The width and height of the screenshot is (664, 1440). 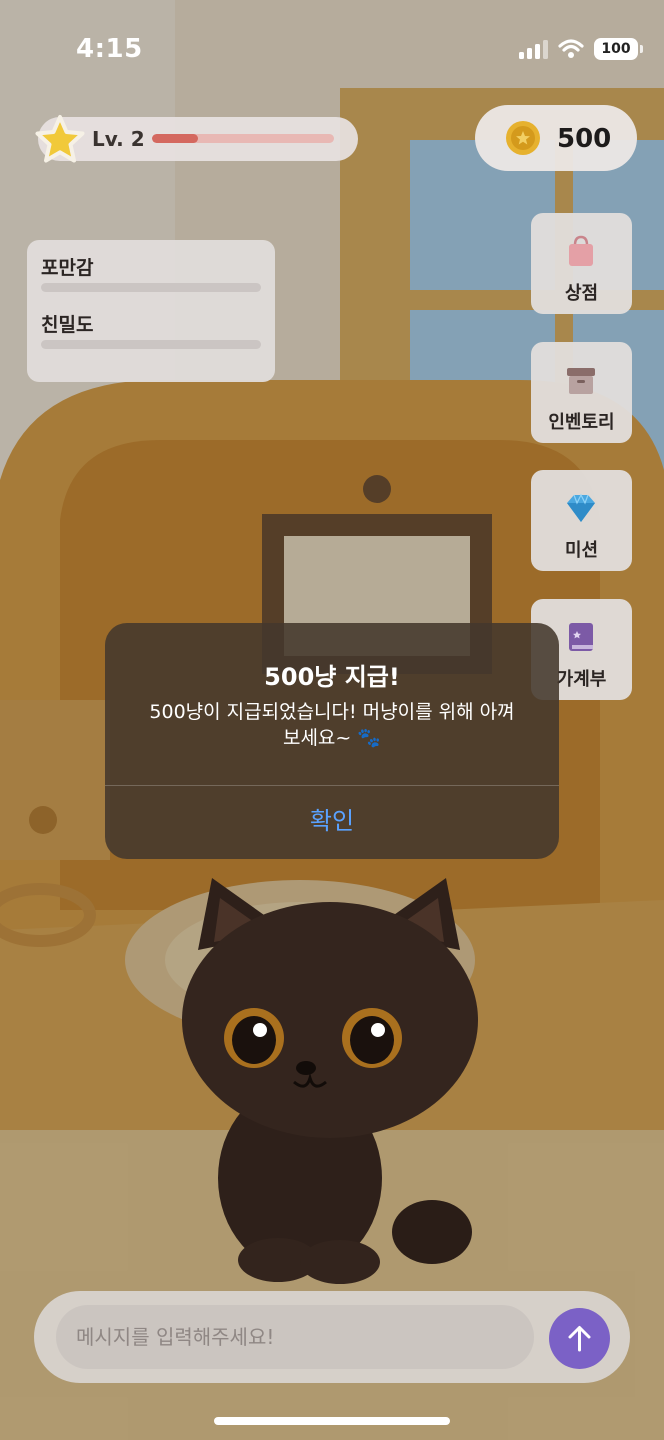 I want to click on menu-button-shop: 상점, so click(x=581, y=263).